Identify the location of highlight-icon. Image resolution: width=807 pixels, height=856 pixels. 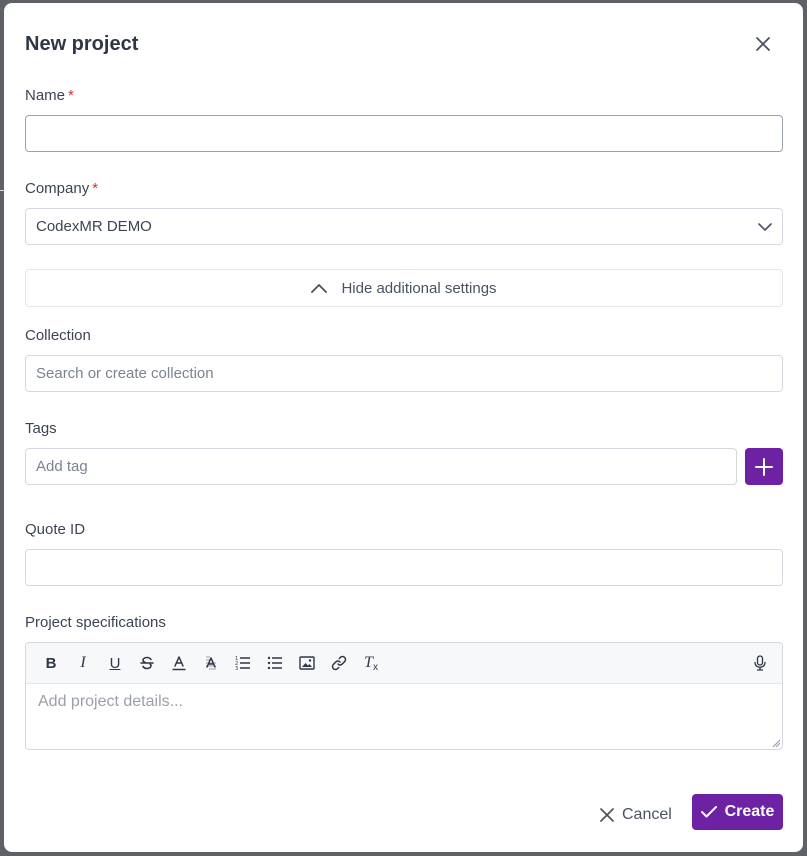
(211, 663).